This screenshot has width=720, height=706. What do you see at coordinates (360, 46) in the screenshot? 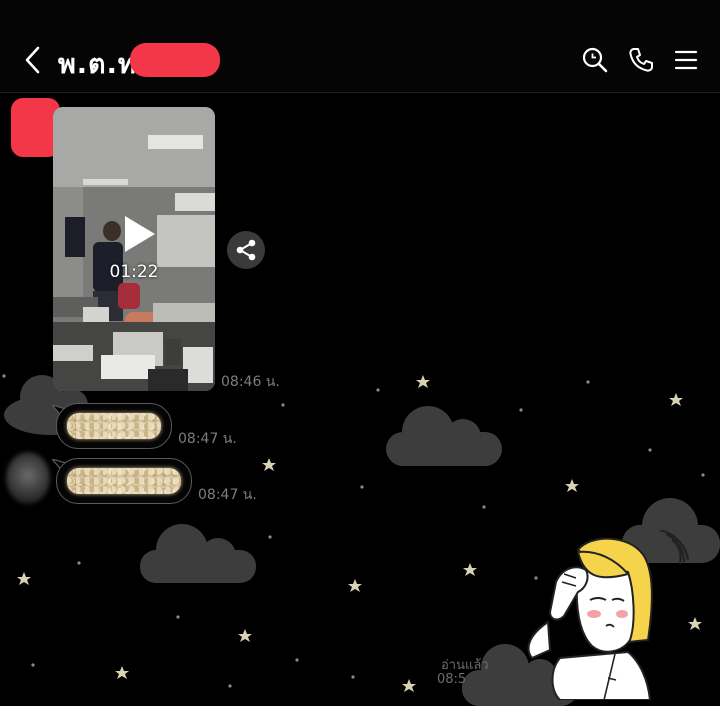
I see `chat-header: พ.ต.ท` at bounding box center [360, 46].